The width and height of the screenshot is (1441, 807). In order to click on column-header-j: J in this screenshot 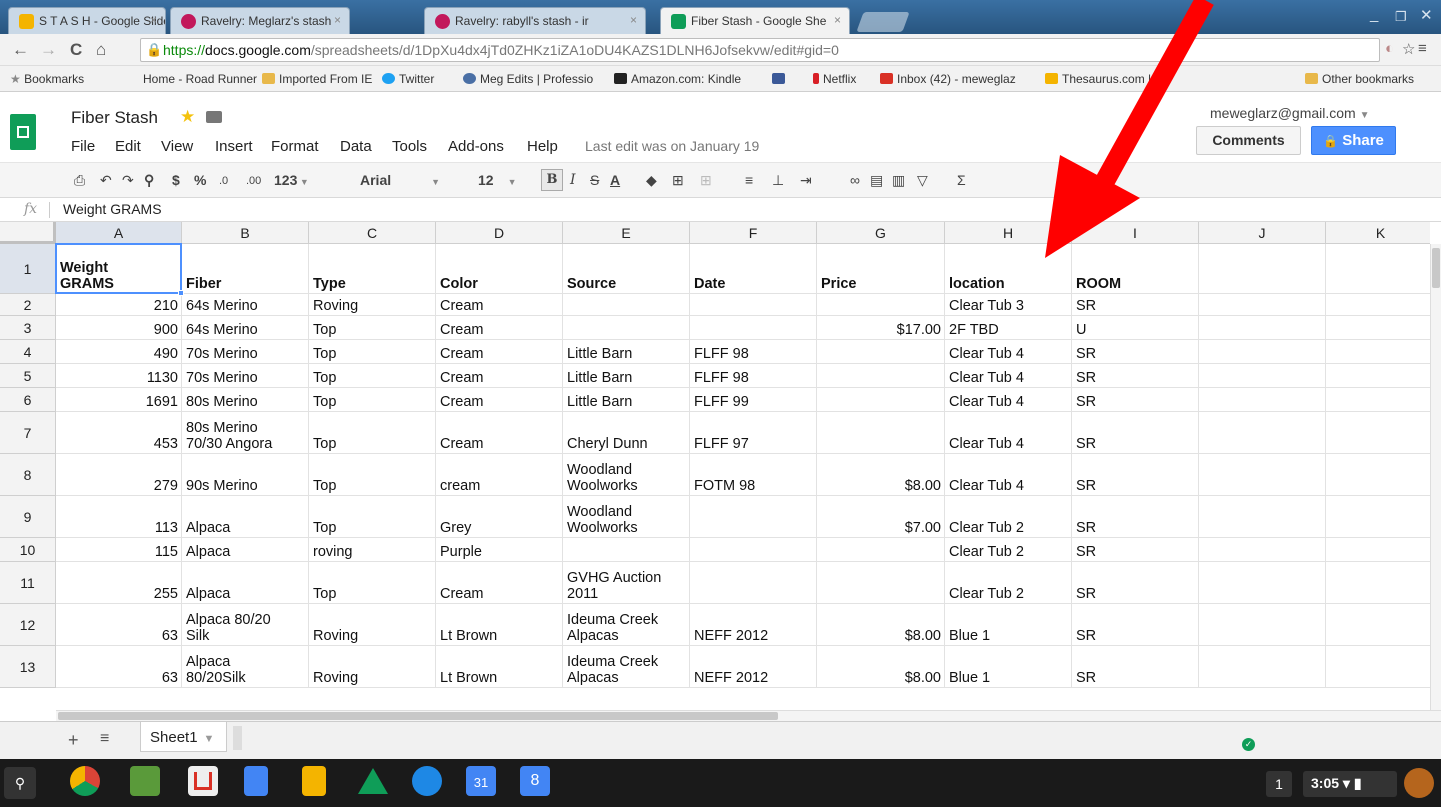, I will do `click(1262, 233)`.